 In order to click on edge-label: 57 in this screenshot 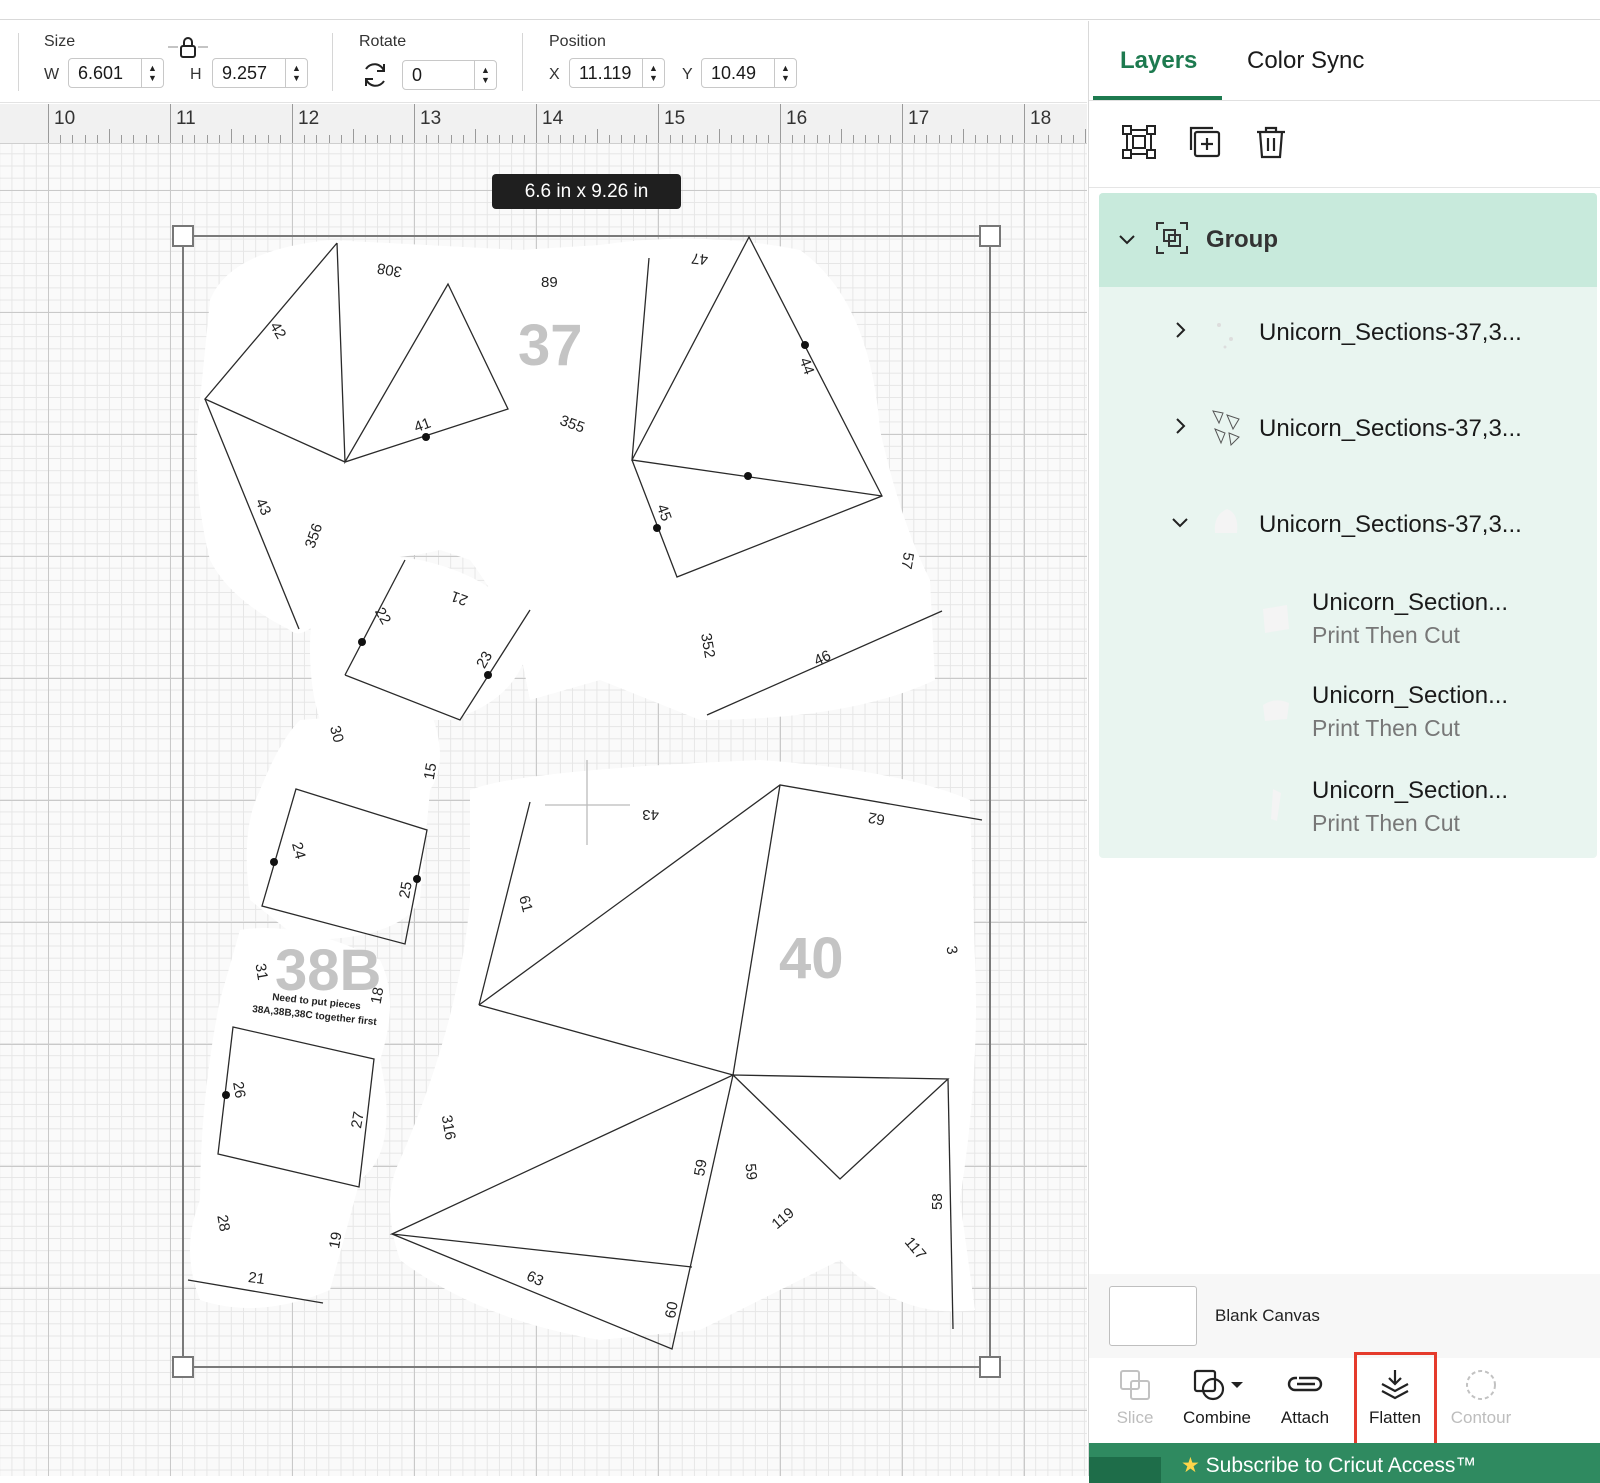, I will do `click(907, 560)`.